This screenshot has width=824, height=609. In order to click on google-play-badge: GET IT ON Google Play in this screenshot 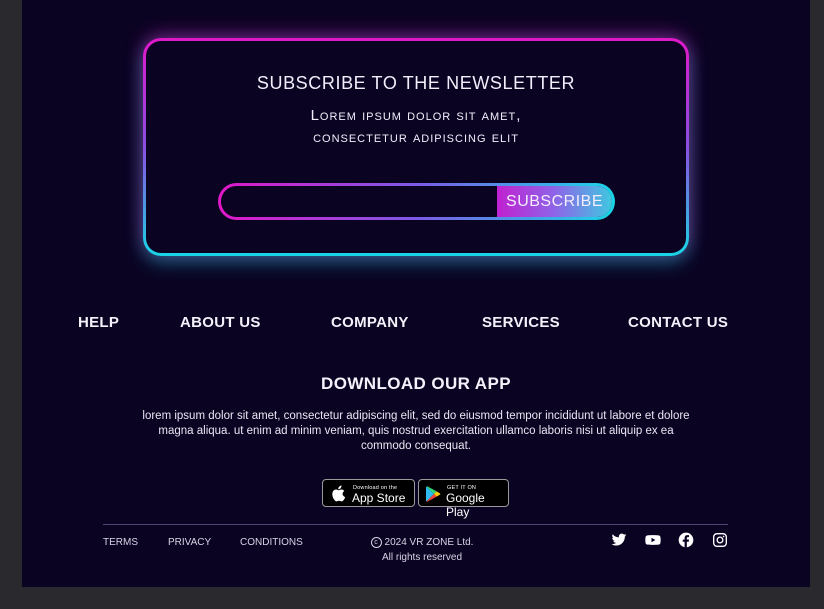, I will do `click(463, 499)`.